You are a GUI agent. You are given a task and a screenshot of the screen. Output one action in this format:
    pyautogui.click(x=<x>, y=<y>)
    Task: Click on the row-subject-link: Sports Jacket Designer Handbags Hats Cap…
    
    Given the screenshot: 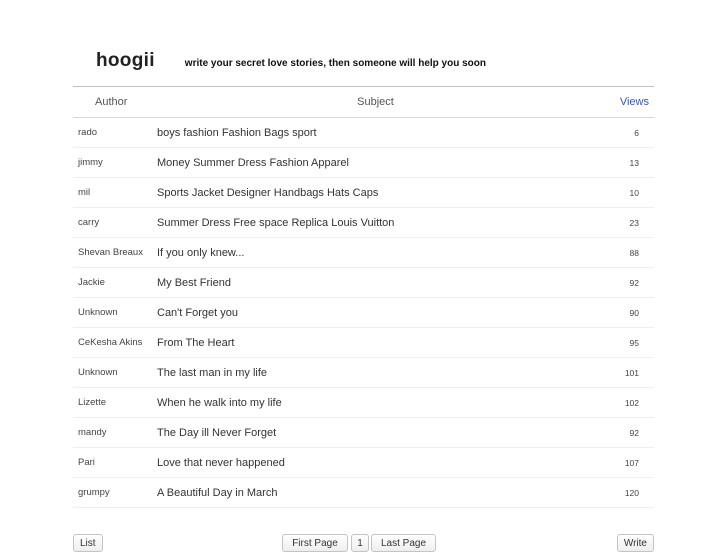 What is the action you would take?
    pyautogui.click(x=380, y=193)
    